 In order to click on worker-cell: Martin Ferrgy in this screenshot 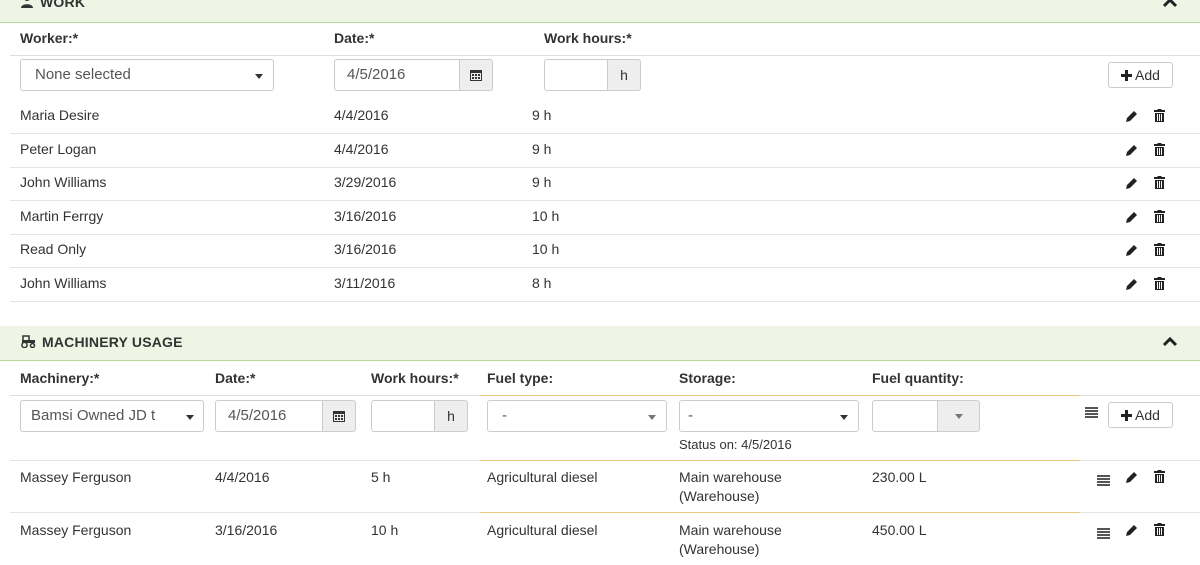, I will do `click(62, 215)`.